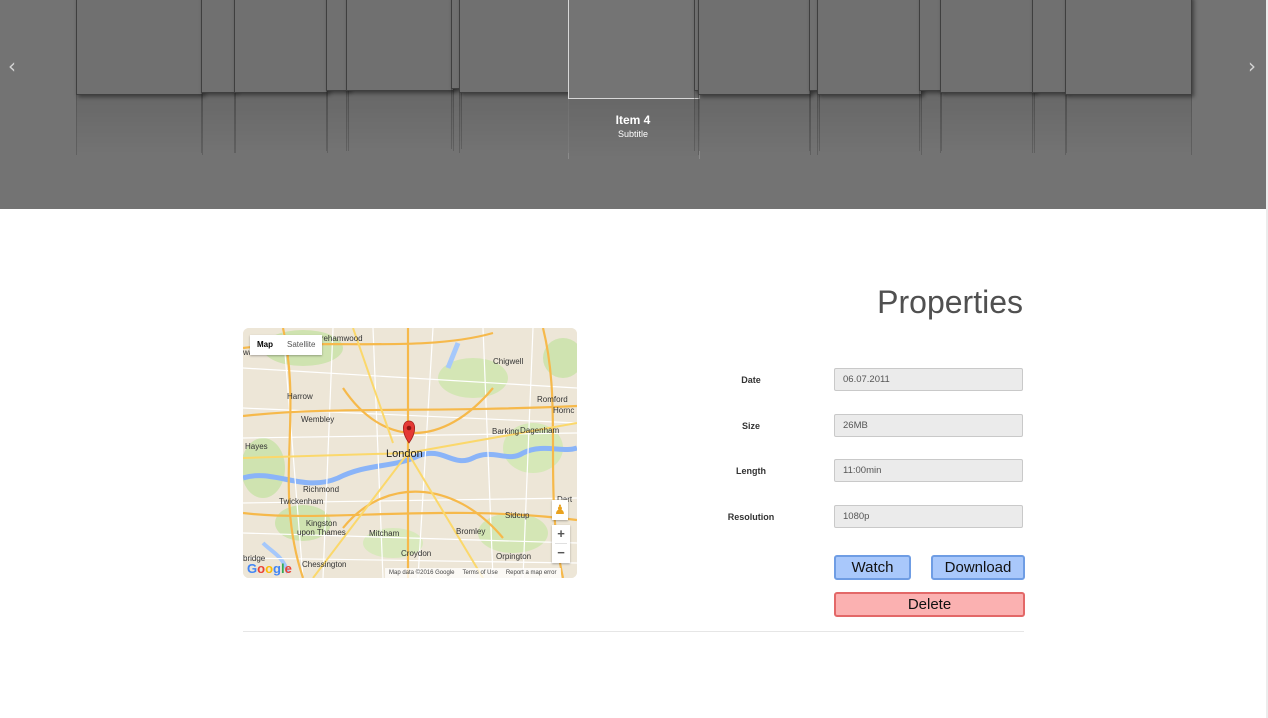 This screenshot has width=1268, height=718. I want to click on map-type-control: Map Satellite, so click(286, 345).